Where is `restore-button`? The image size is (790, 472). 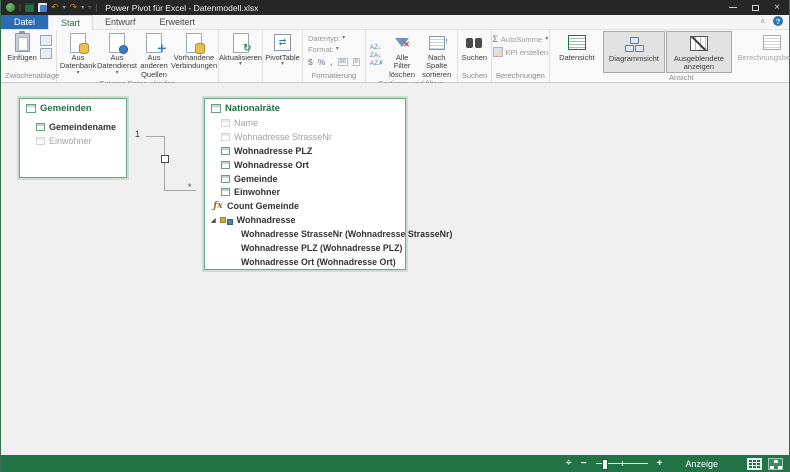 restore-button is located at coordinates (756, 7).